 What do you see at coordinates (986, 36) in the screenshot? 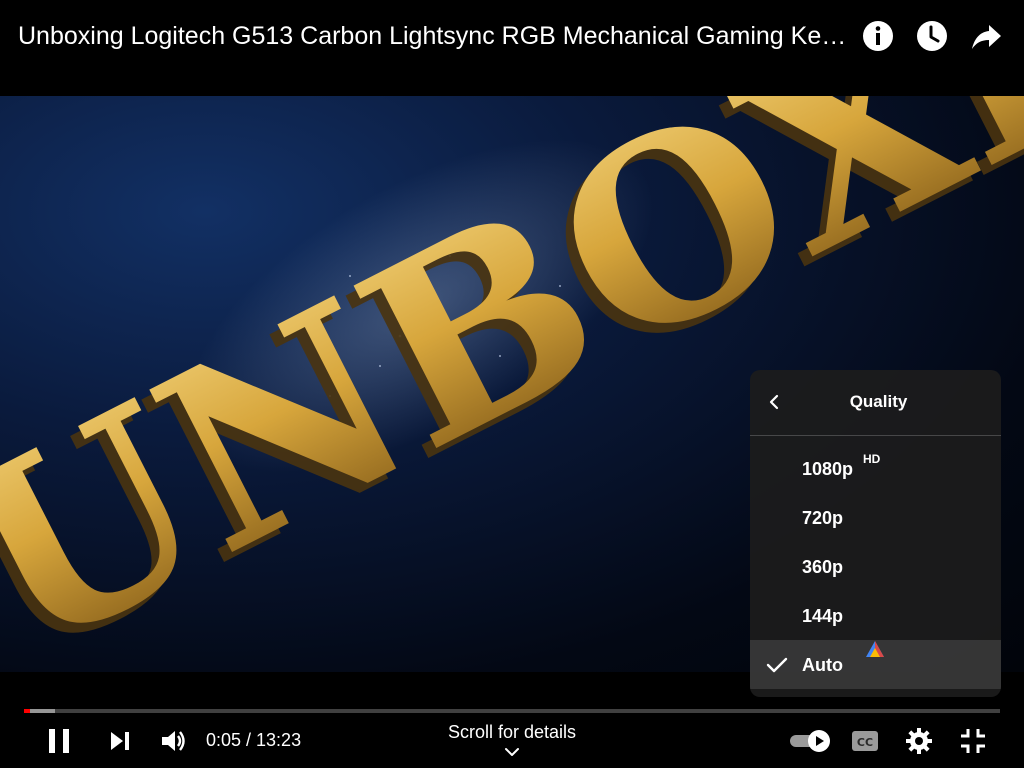
I see `share-icon` at bounding box center [986, 36].